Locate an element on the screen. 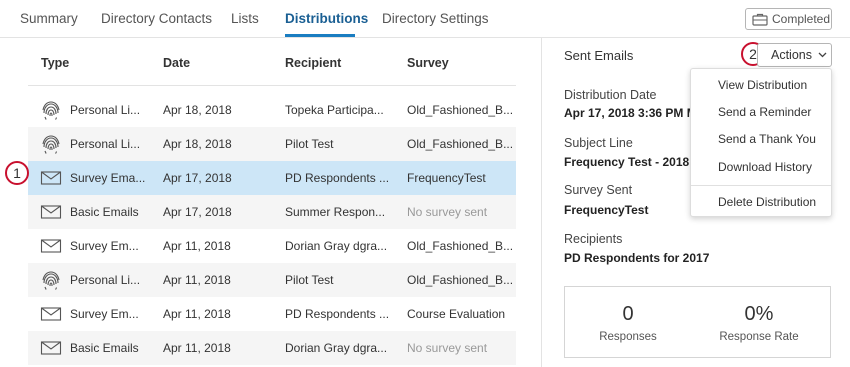 The image size is (850, 367). recipients-value: PD Respondents for 2017 is located at coordinates (637, 258).